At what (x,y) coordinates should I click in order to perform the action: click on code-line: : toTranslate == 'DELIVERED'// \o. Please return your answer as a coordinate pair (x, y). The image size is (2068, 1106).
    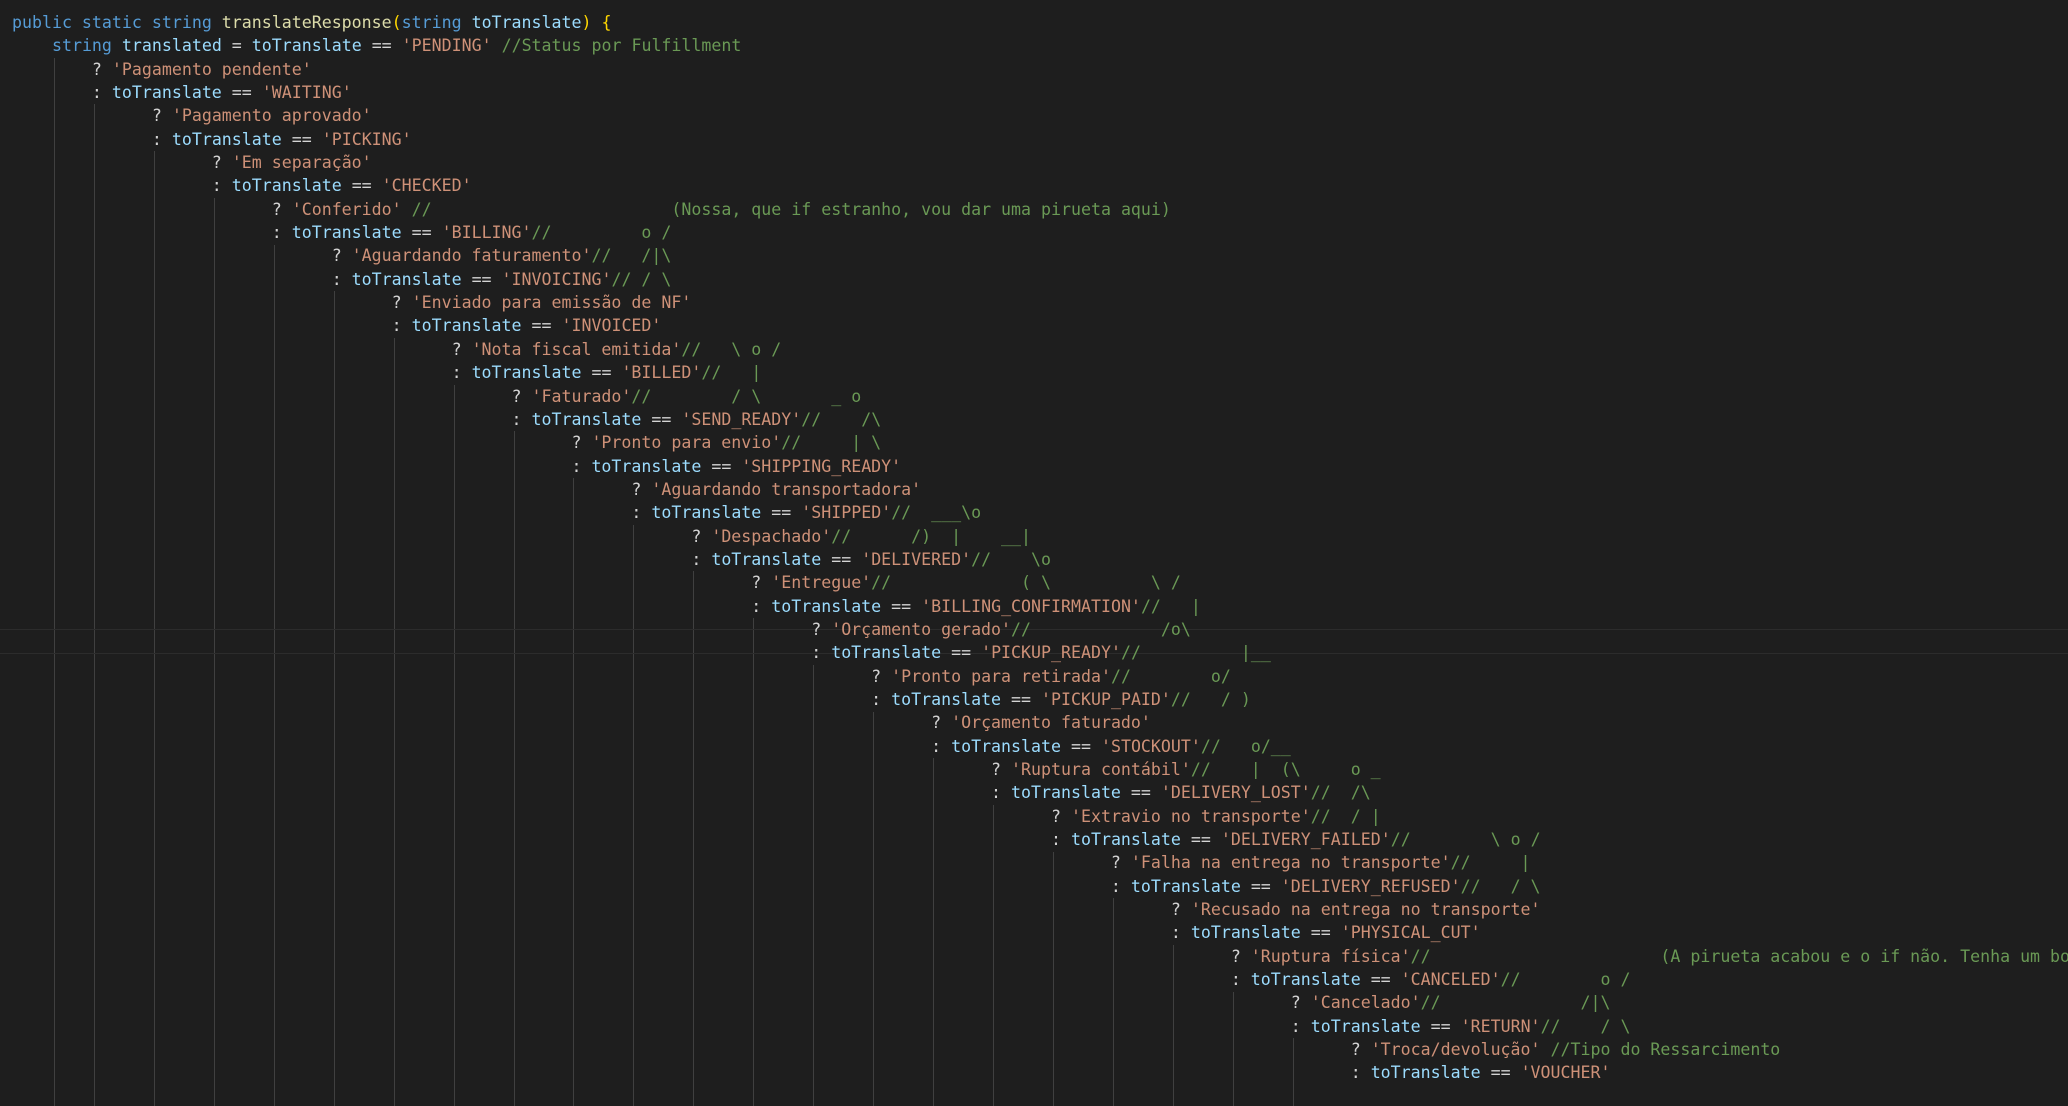
    Looking at the image, I should click on (1040, 559).